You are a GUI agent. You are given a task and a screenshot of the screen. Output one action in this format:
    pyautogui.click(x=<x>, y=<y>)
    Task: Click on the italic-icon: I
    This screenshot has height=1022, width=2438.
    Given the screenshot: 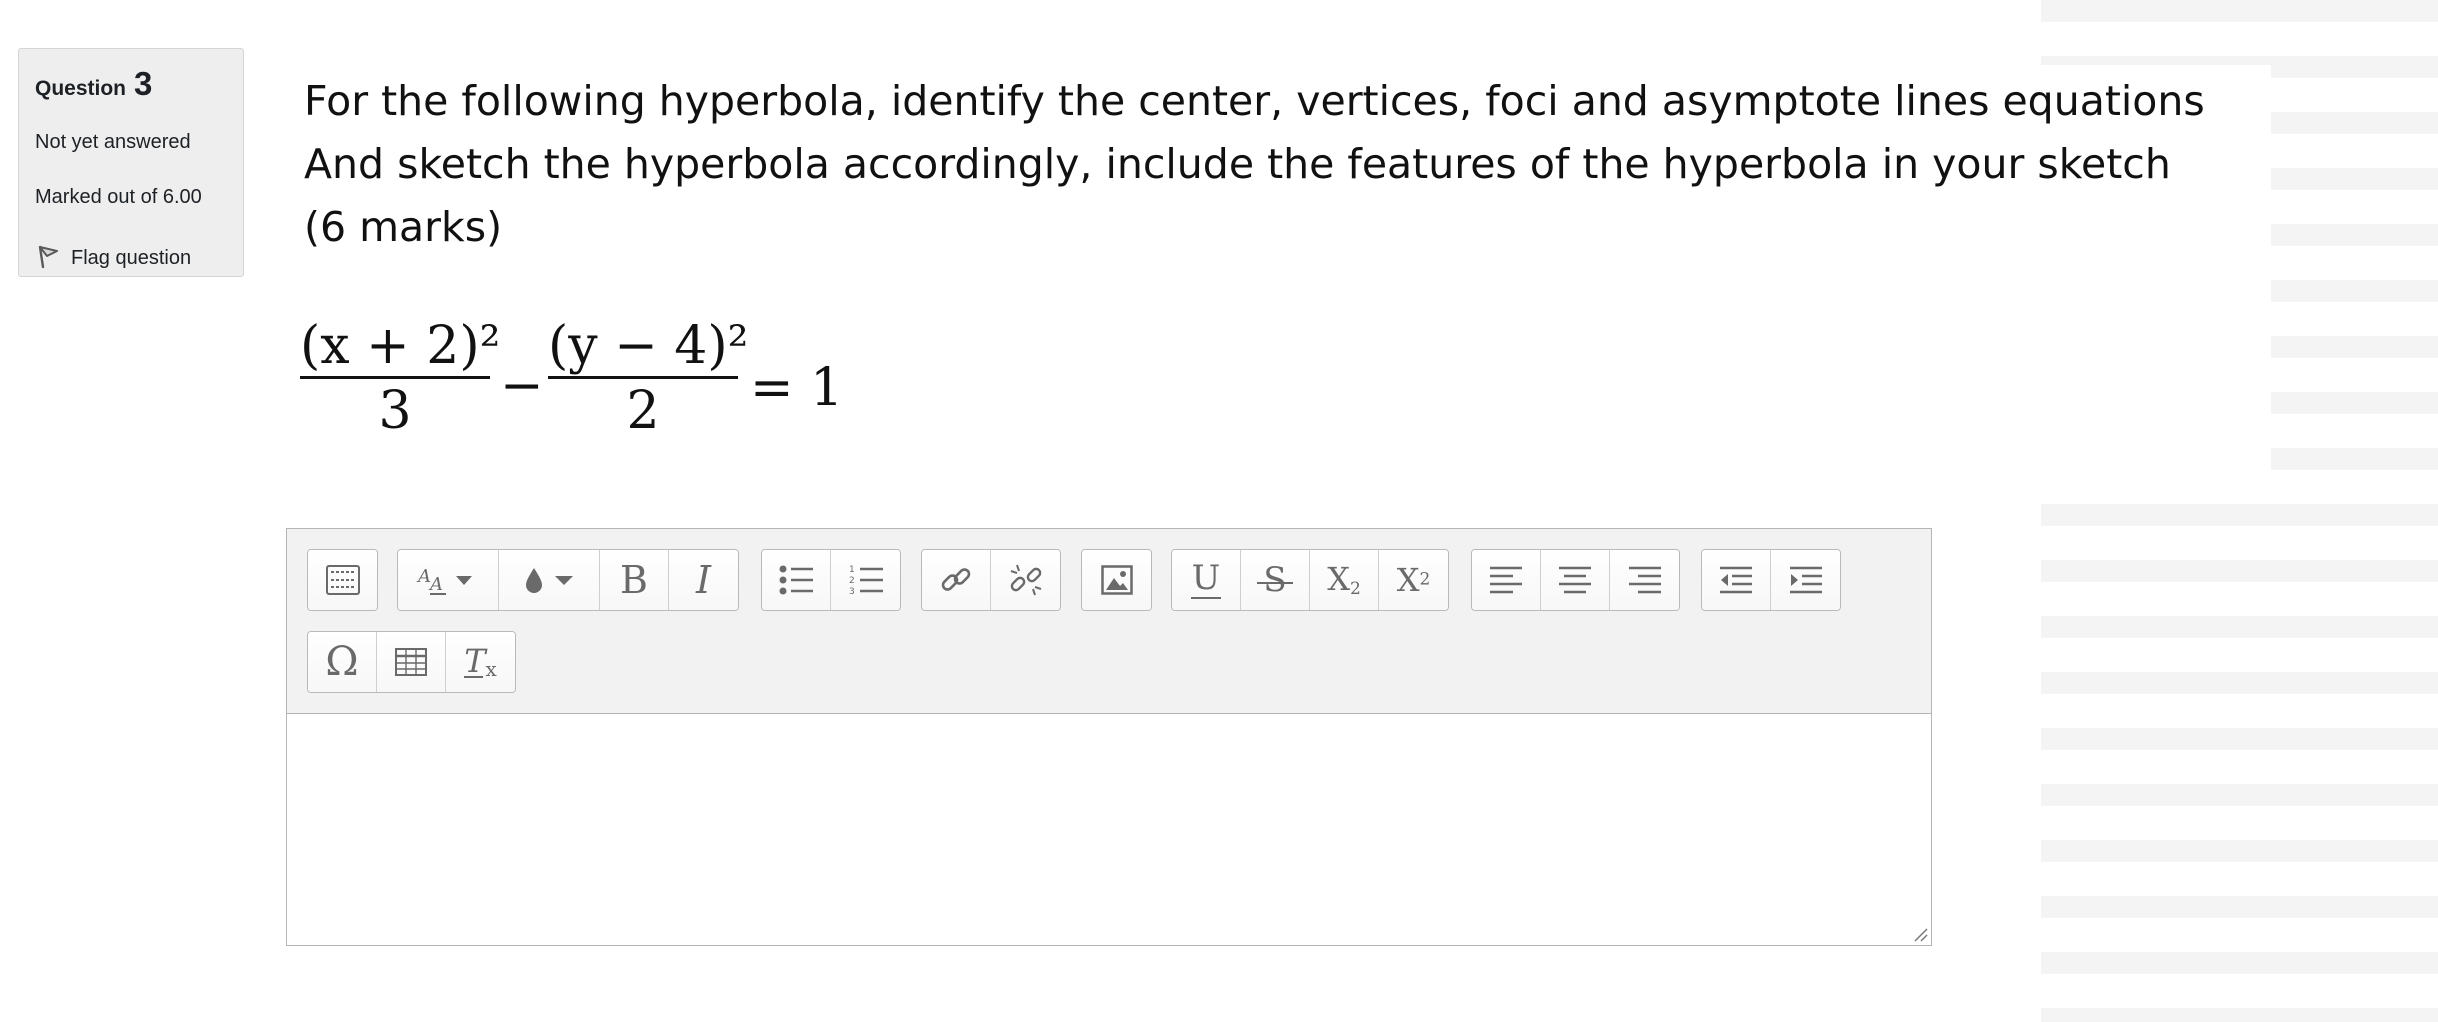 What is the action you would take?
    pyautogui.click(x=703, y=580)
    